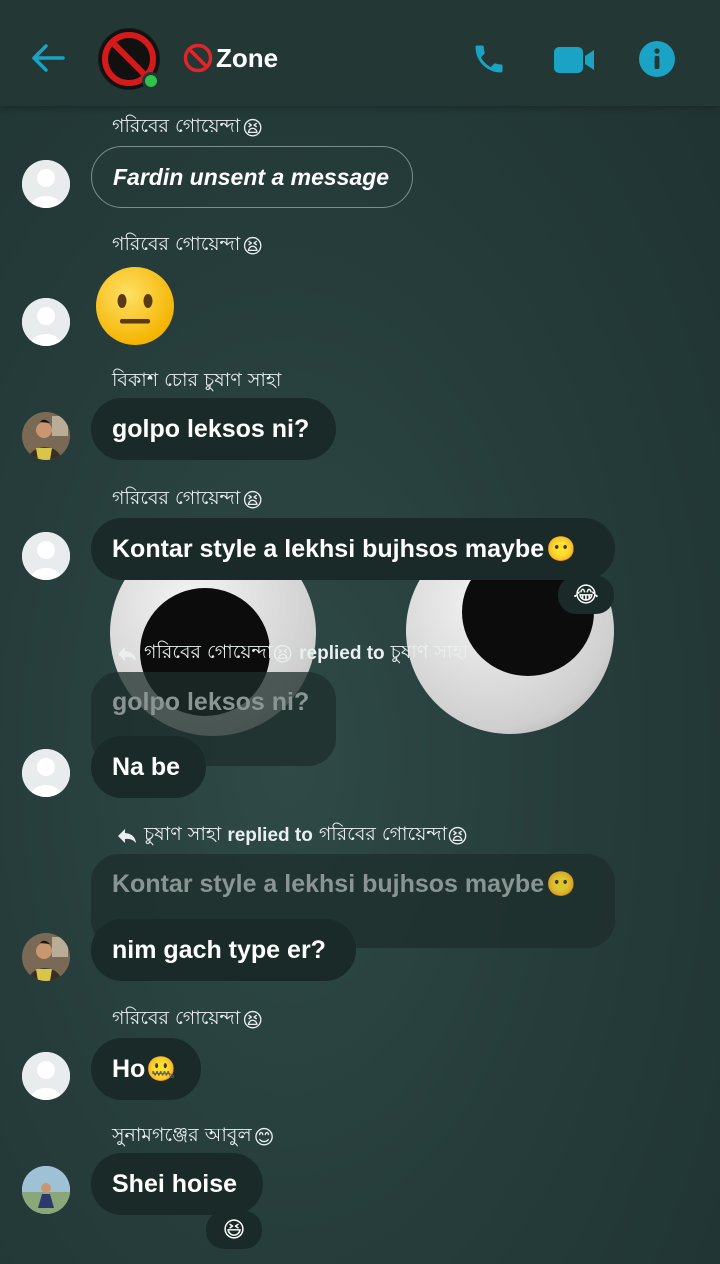 The height and width of the screenshot is (1264, 720). I want to click on info-icon, so click(657, 59).